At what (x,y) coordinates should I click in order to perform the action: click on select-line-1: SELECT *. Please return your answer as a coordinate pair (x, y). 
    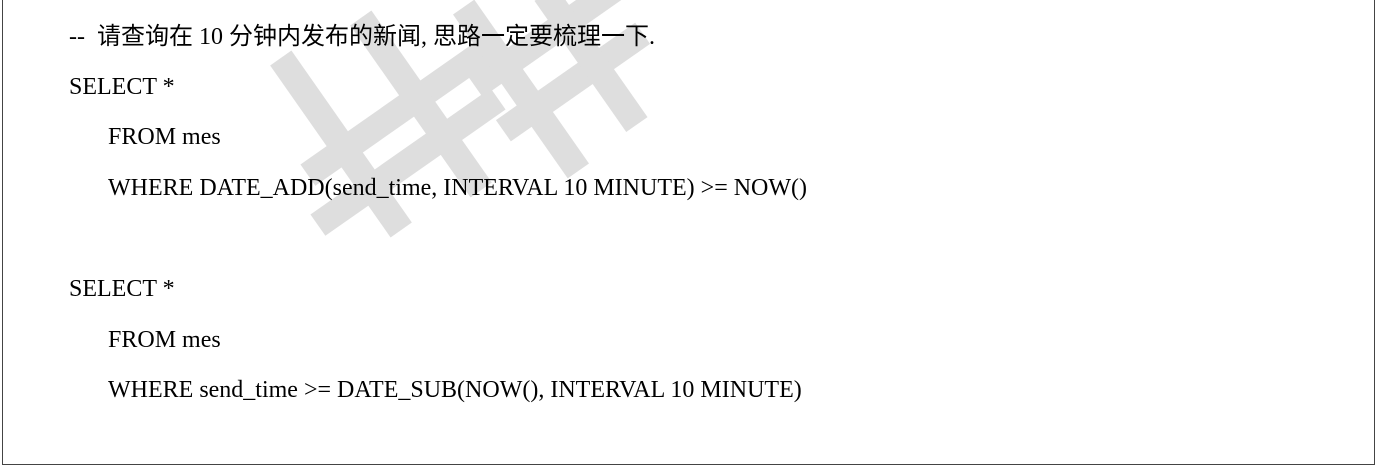
    Looking at the image, I should click on (122, 87).